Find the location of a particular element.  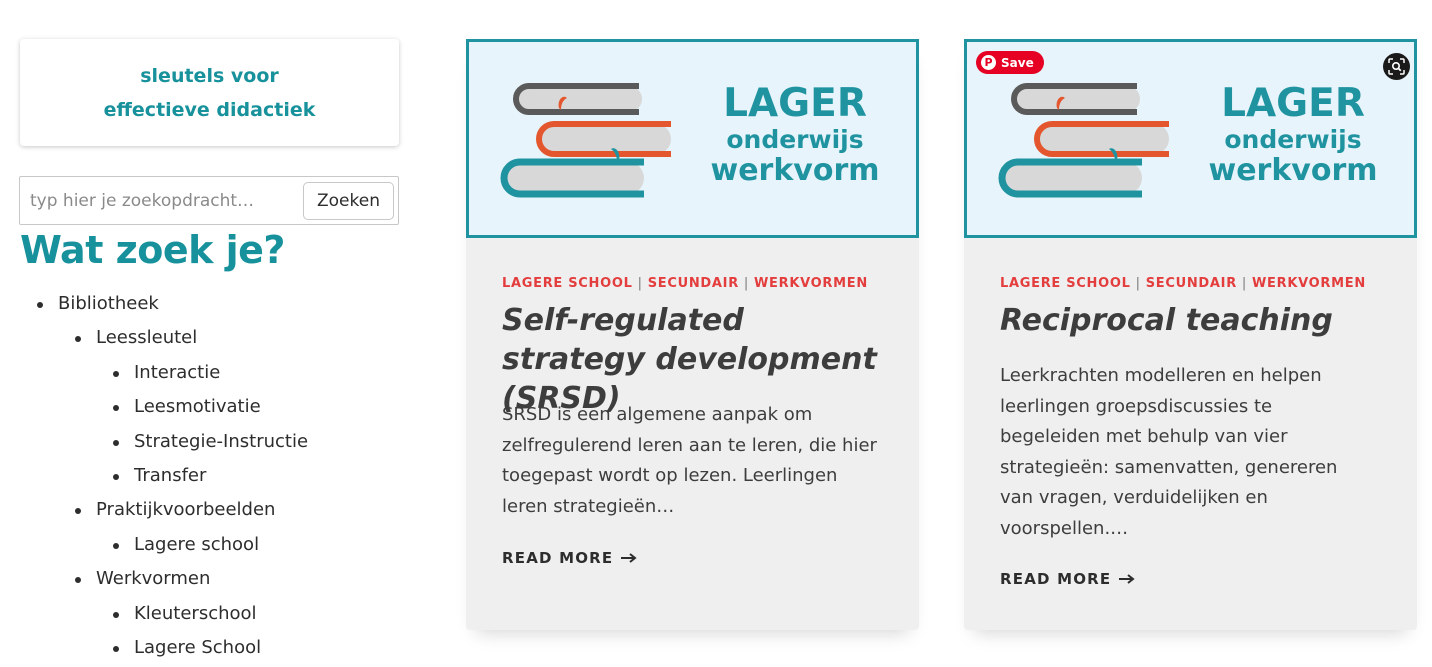

pinterest-icon: P is located at coordinates (988, 62).